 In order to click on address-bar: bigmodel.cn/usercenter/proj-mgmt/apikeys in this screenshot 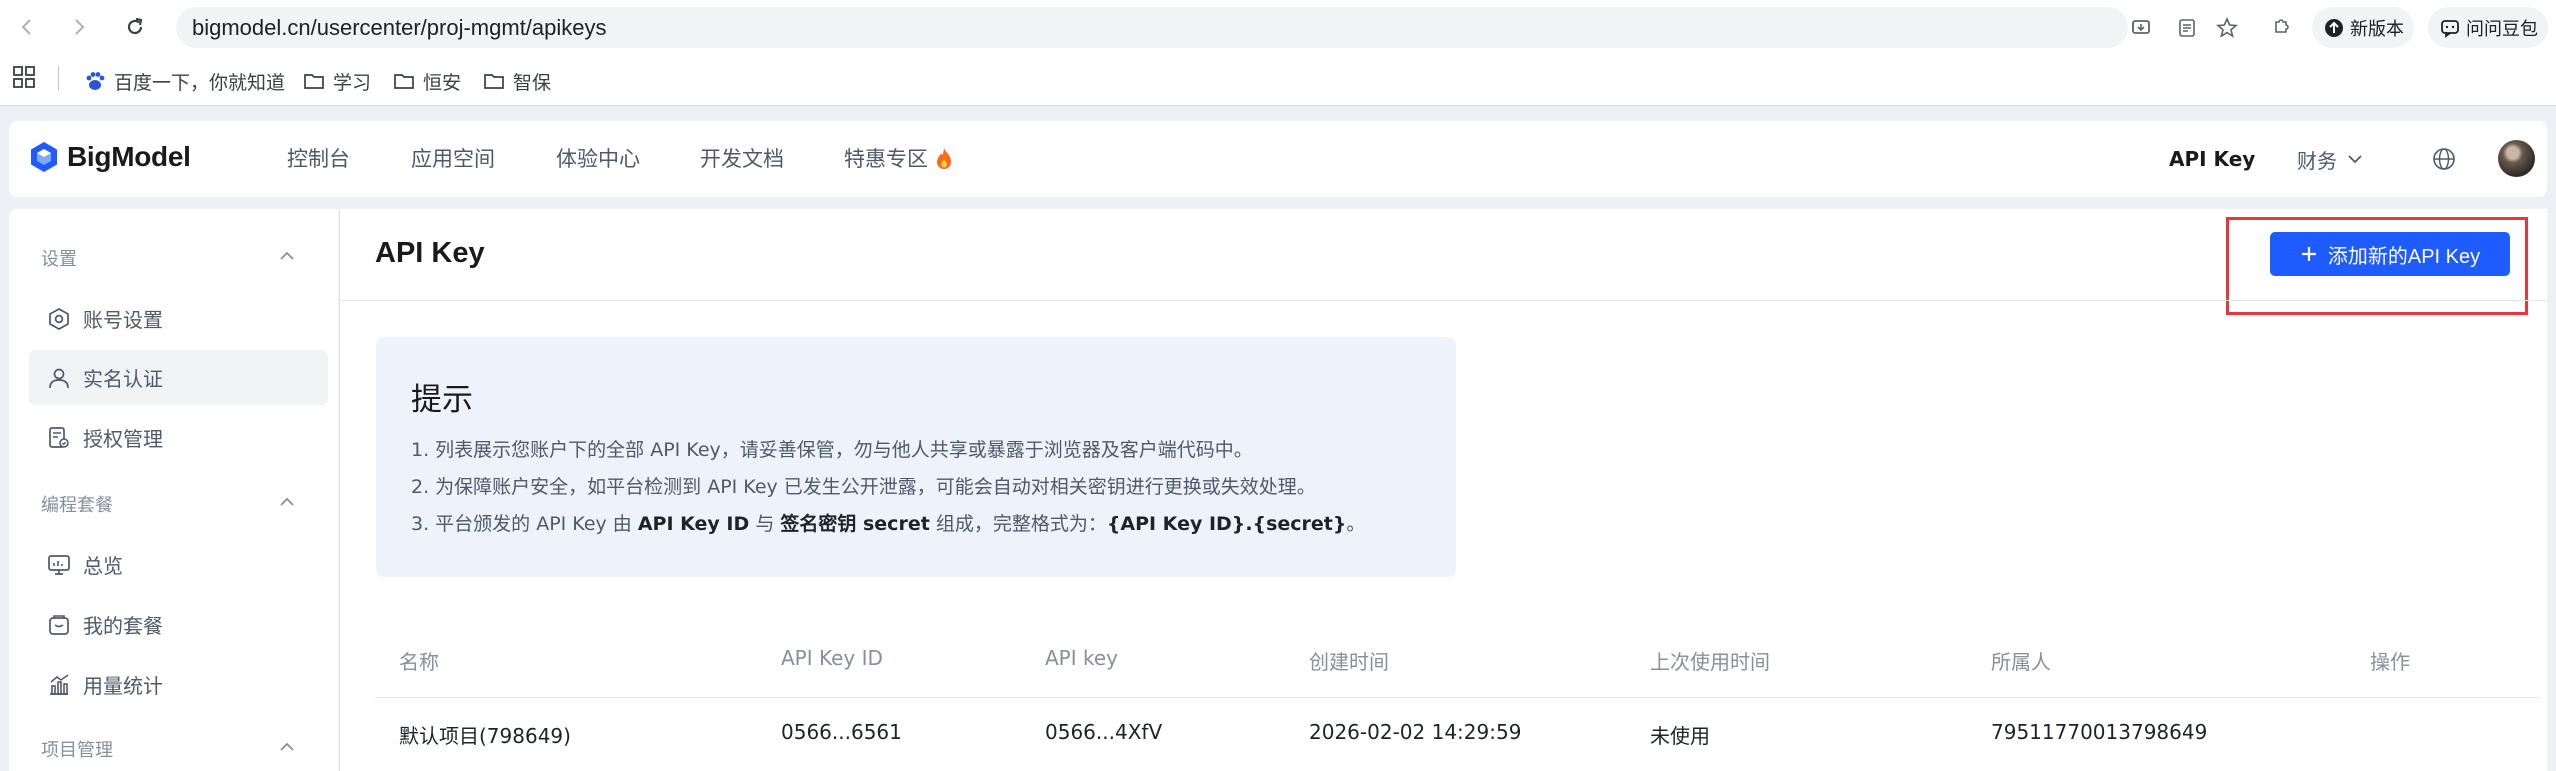, I will do `click(1207, 27)`.